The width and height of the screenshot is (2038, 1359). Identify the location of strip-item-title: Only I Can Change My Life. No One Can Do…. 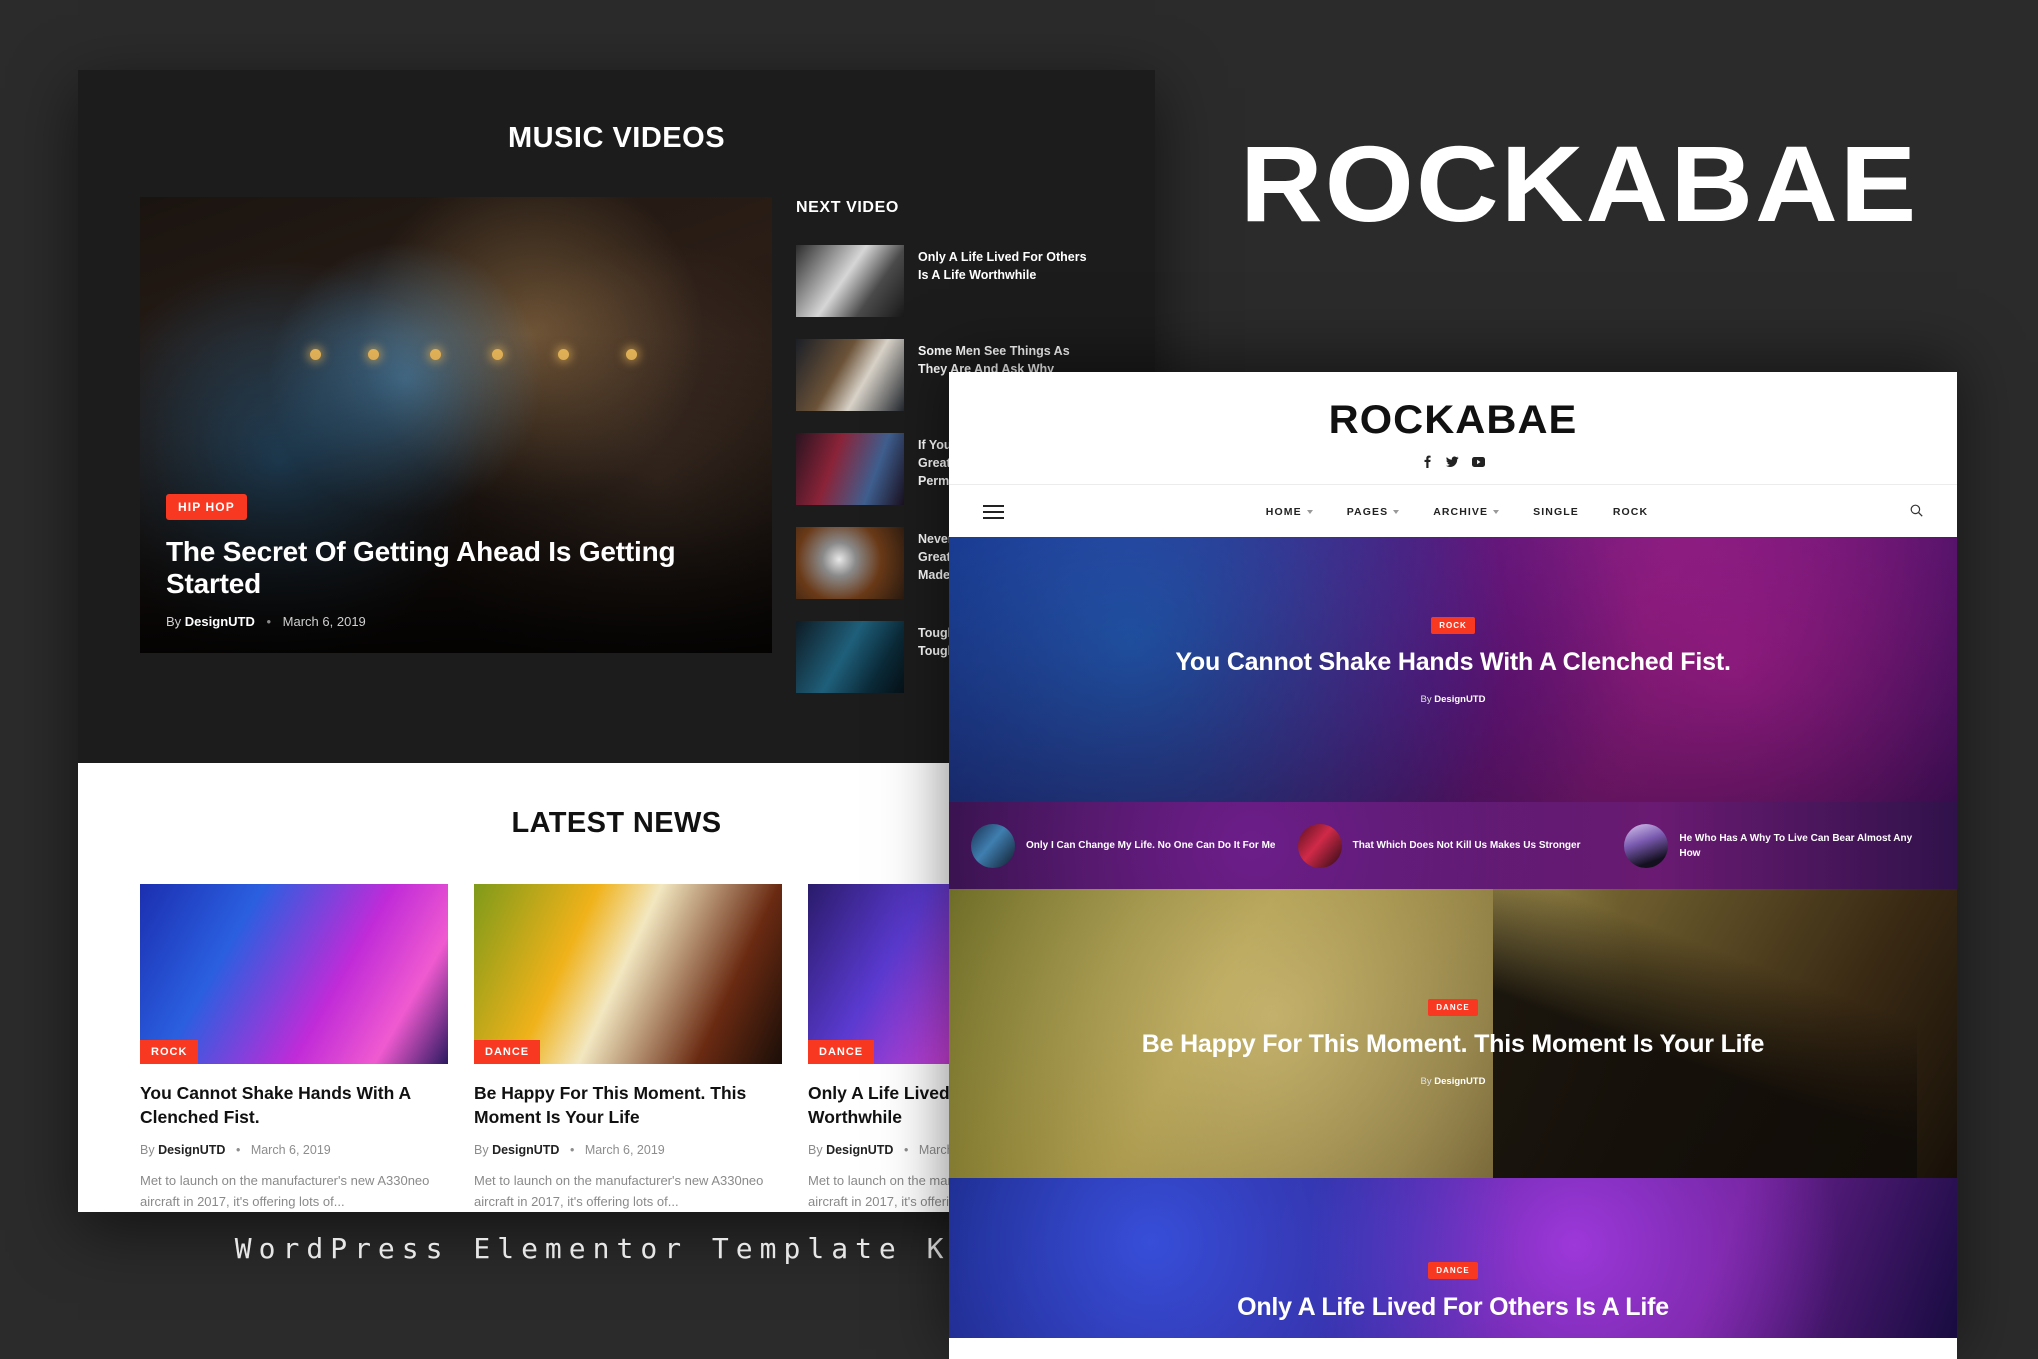
(1150, 845).